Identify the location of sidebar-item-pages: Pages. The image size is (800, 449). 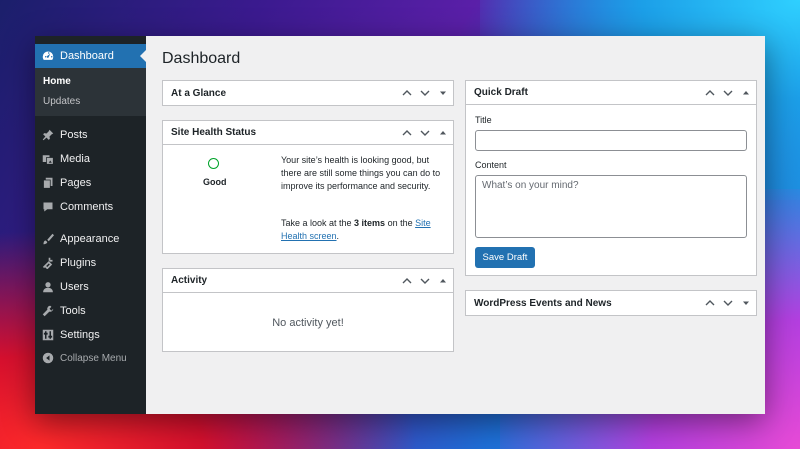
(90, 183).